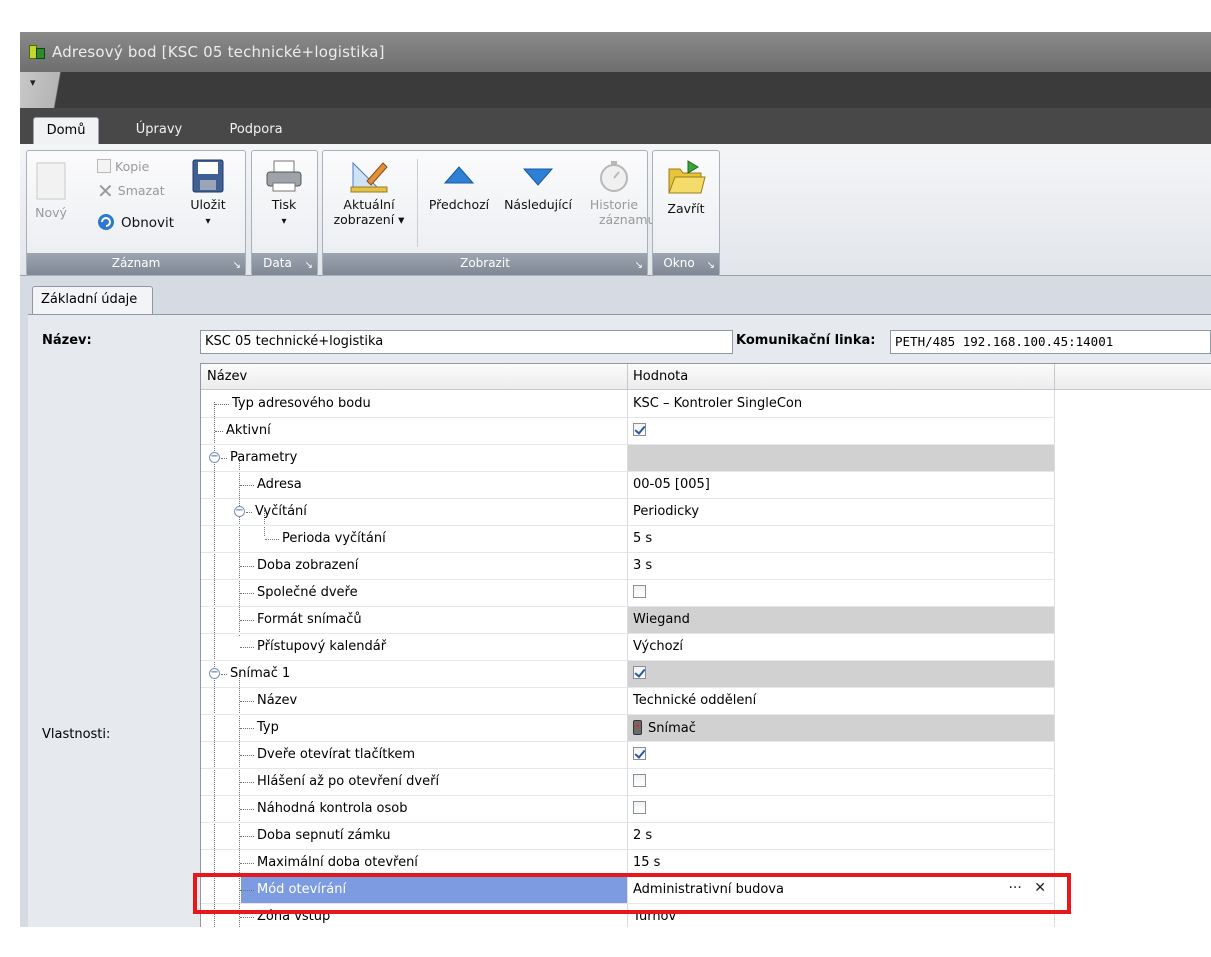 The image size is (1211, 957). Describe the element at coordinates (123, 166) in the screenshot. I see `kopie-button: Kopie` at that location.